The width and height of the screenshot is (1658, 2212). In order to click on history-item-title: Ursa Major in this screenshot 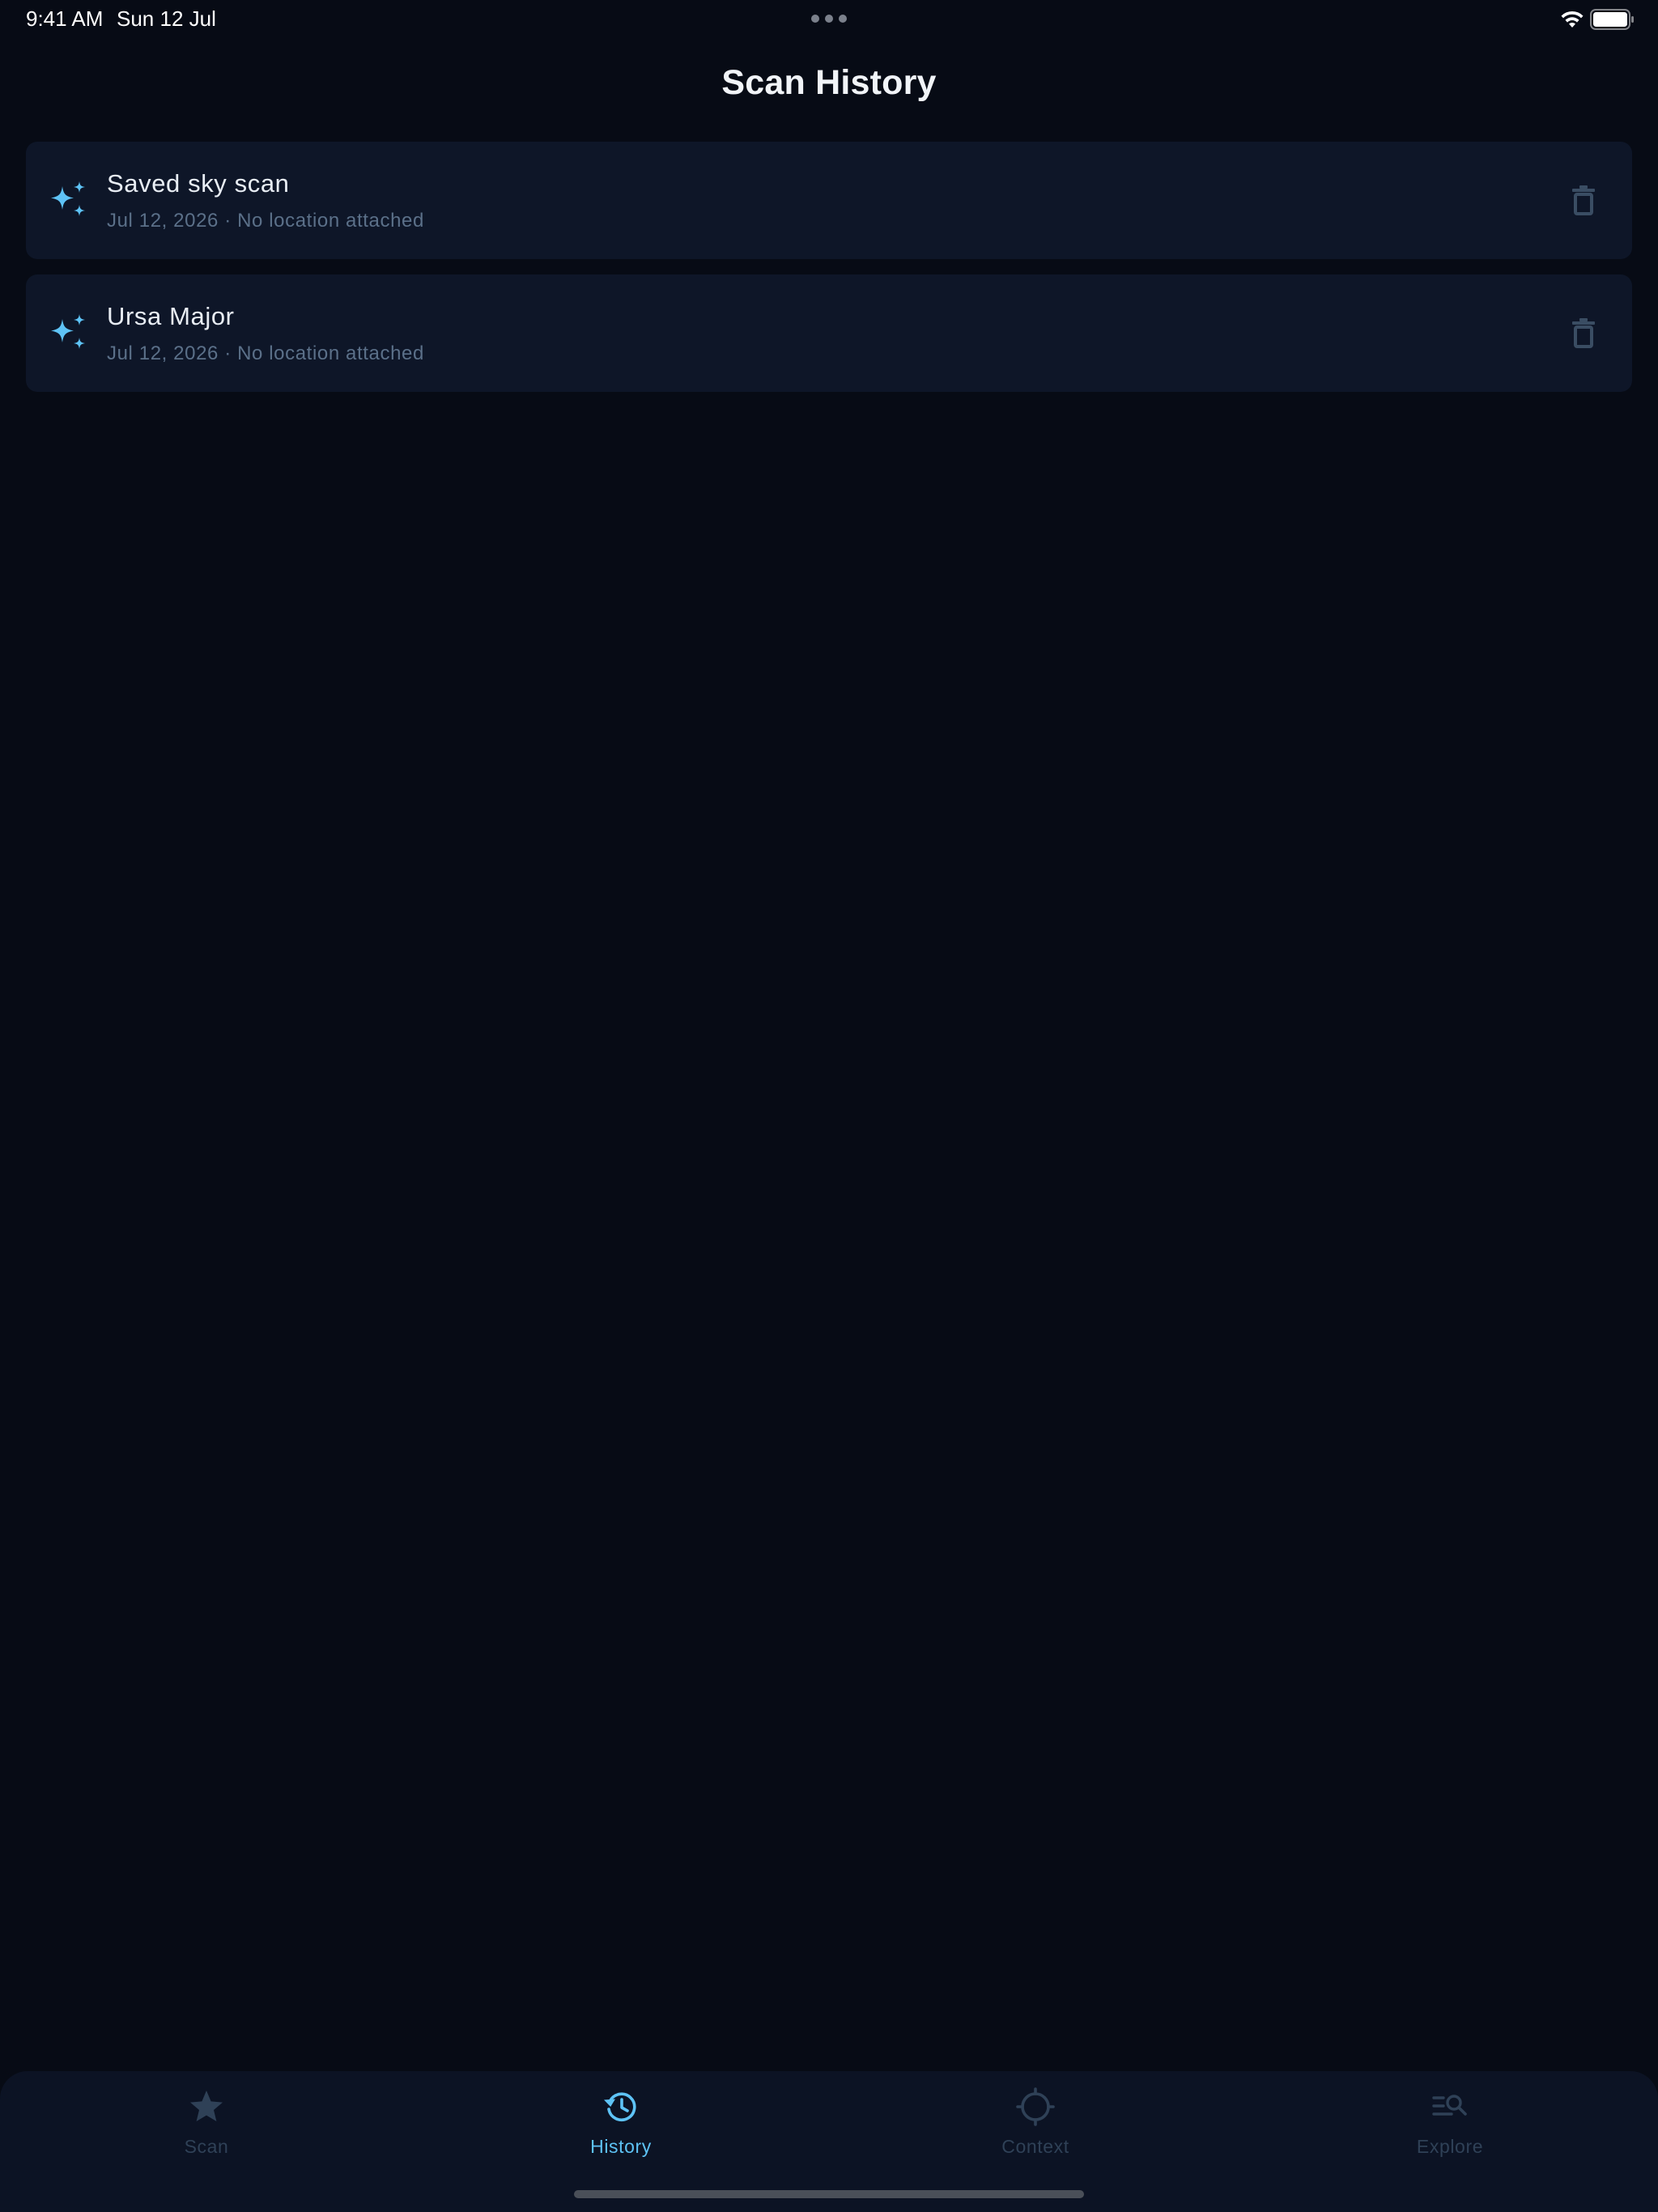, I will do `click(171, 316)`.